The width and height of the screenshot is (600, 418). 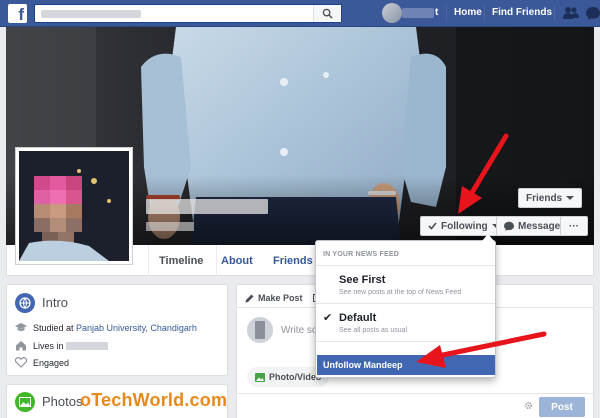 What do you see at coordinates (181, 261) in the screenshot?
I see `tab-timeline: Timeline` at bounding box center [181, 261].